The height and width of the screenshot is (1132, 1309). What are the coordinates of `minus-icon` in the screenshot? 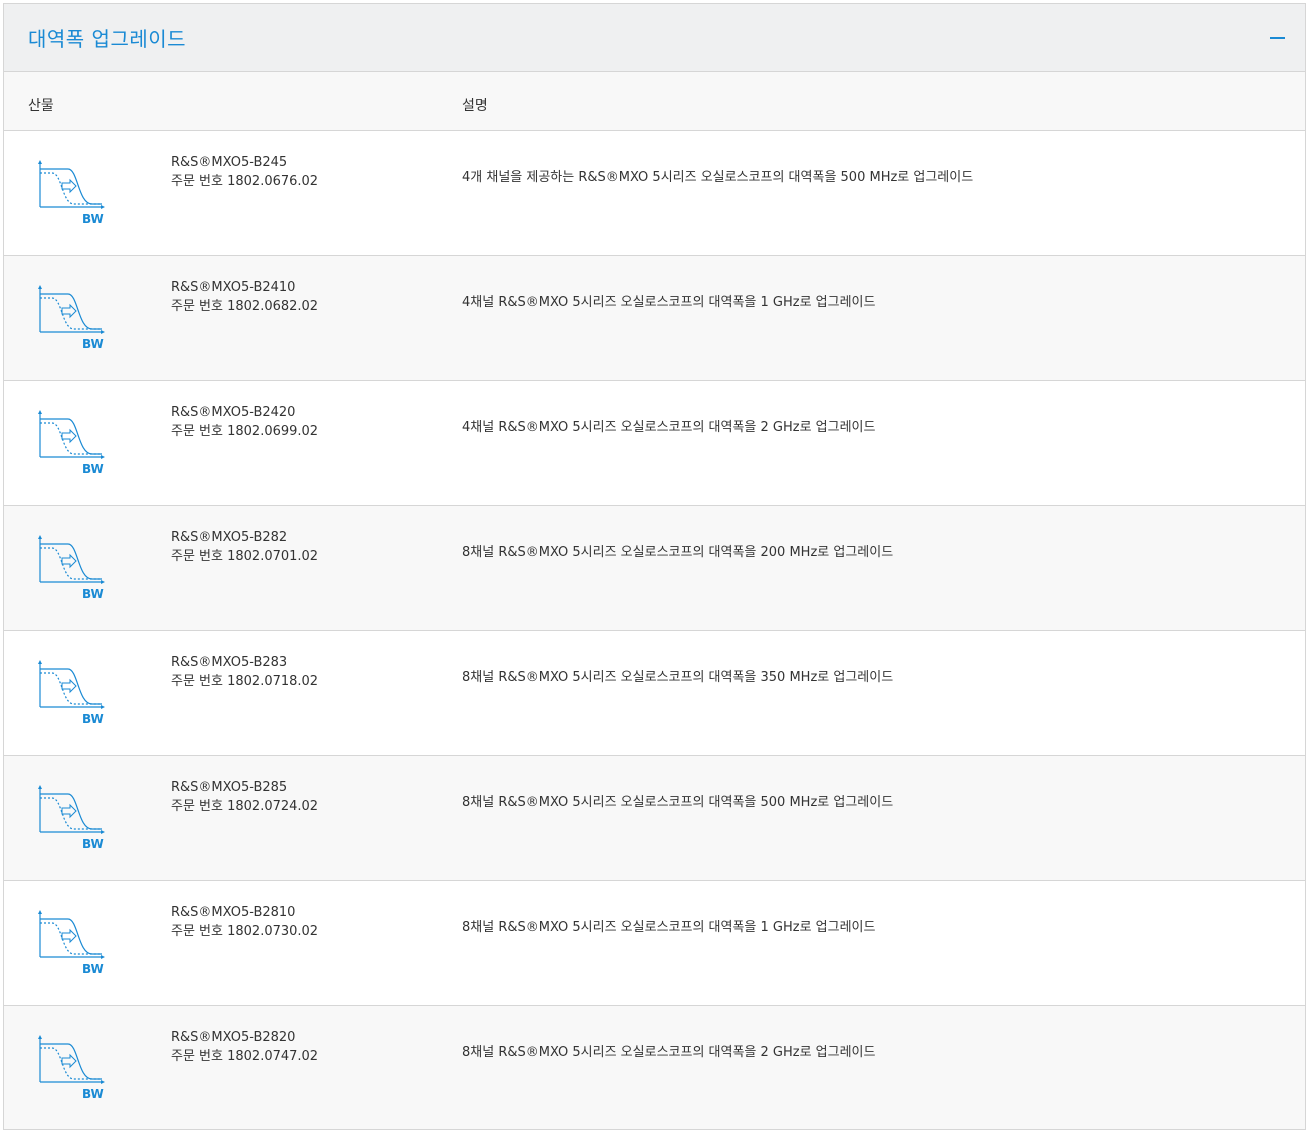 It's located at (1277, 37).